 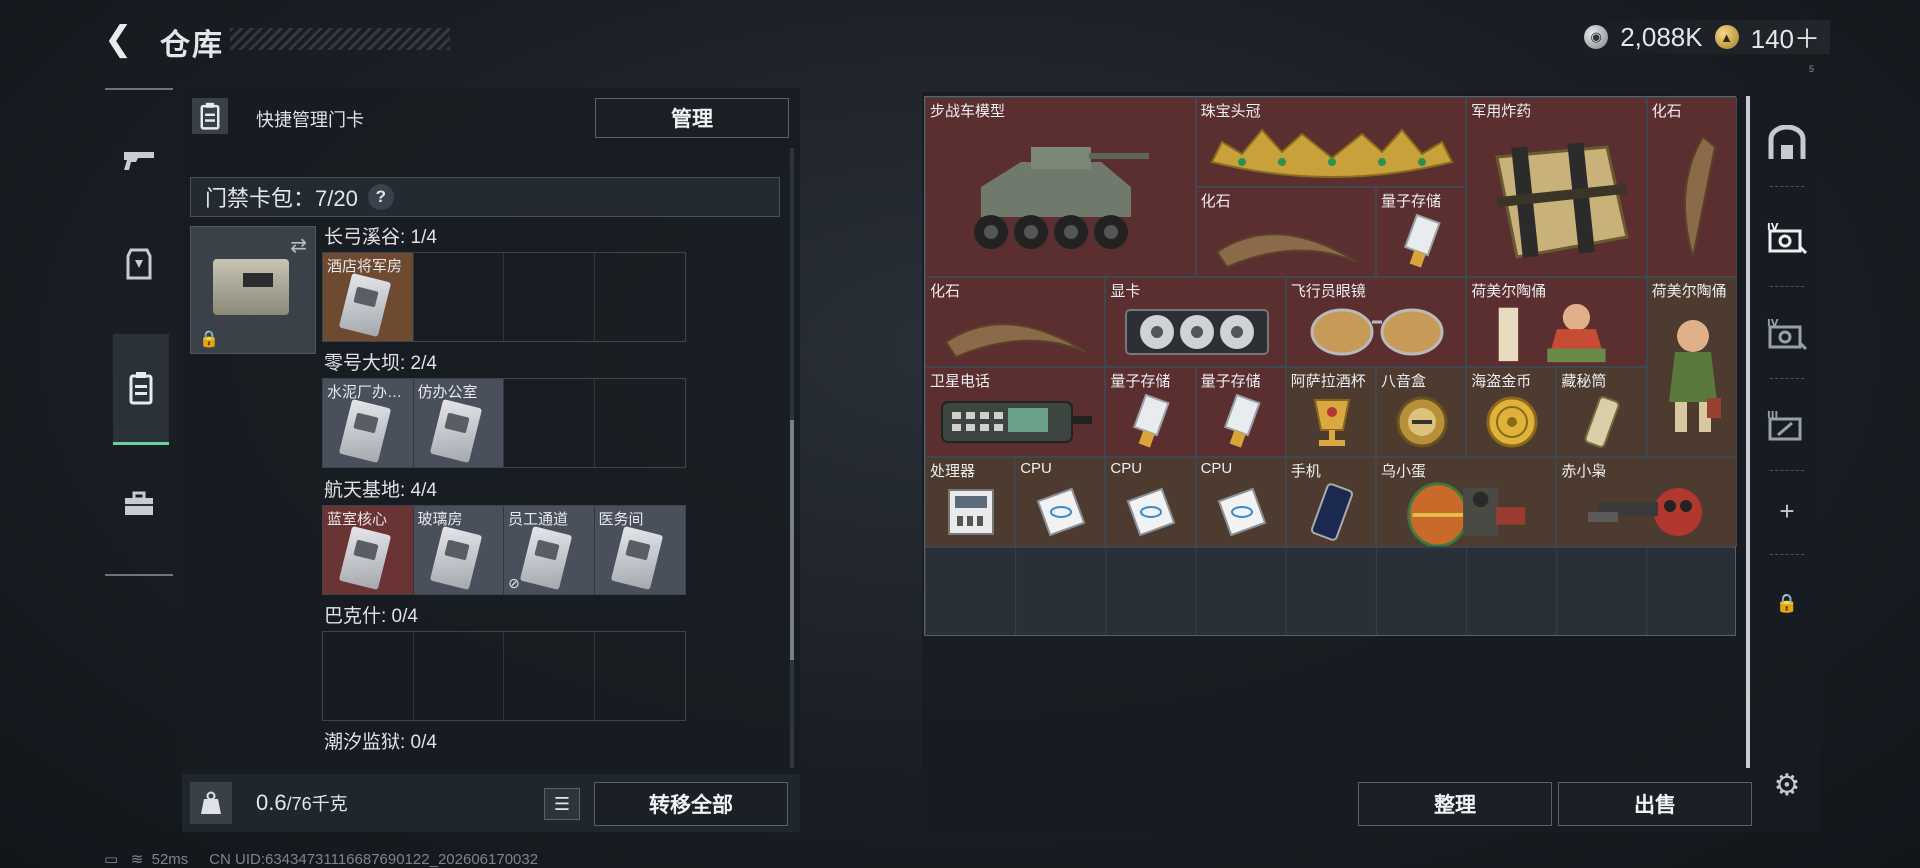 I want to click on keycard-bag-image, so click(x=251, y=287).